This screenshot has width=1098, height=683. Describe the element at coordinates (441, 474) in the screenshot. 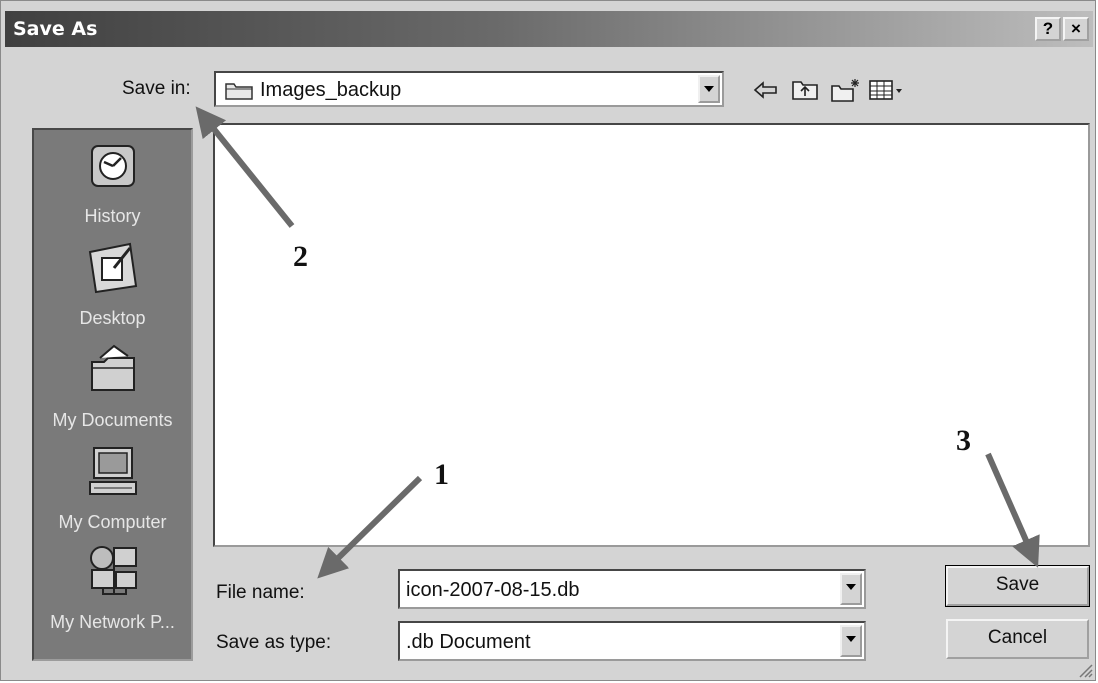

I see `callout-number-1: 1` at that location.